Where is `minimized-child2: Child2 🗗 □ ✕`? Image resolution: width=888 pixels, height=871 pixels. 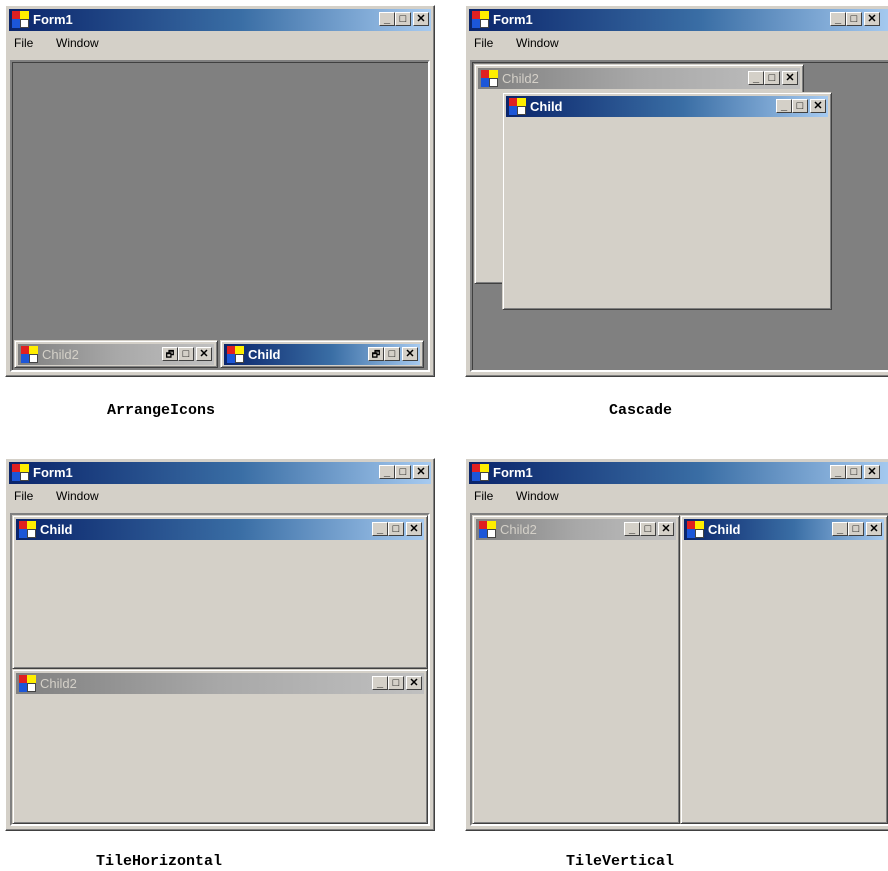
minimized-child2: Child2 🗗 □ ✕ is located at coordinates (116, 354).